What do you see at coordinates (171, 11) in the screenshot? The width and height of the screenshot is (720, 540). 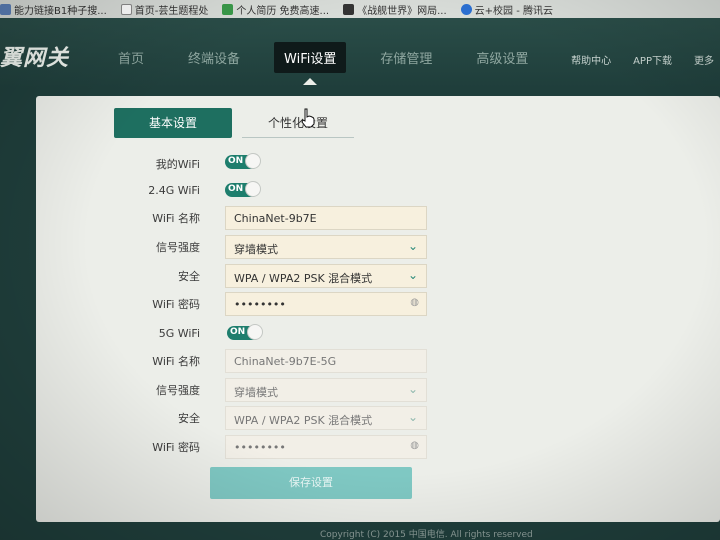 I see `bookmark-label: 首页-芸生题程处` at bounding box center [171, 11].